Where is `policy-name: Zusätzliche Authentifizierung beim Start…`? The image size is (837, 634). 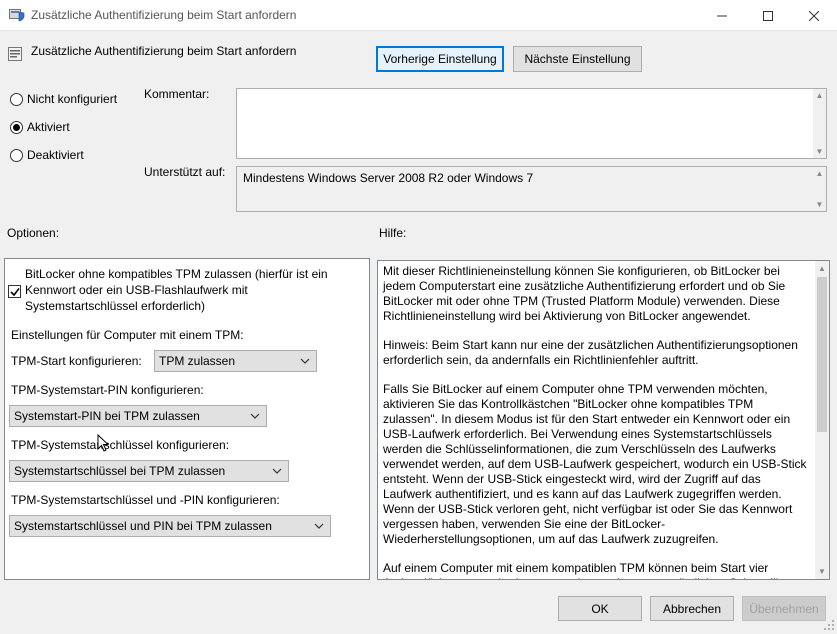
policy-name: Zusätzliche Authentifizierung beim Start… is located at coordinates (164, 51).